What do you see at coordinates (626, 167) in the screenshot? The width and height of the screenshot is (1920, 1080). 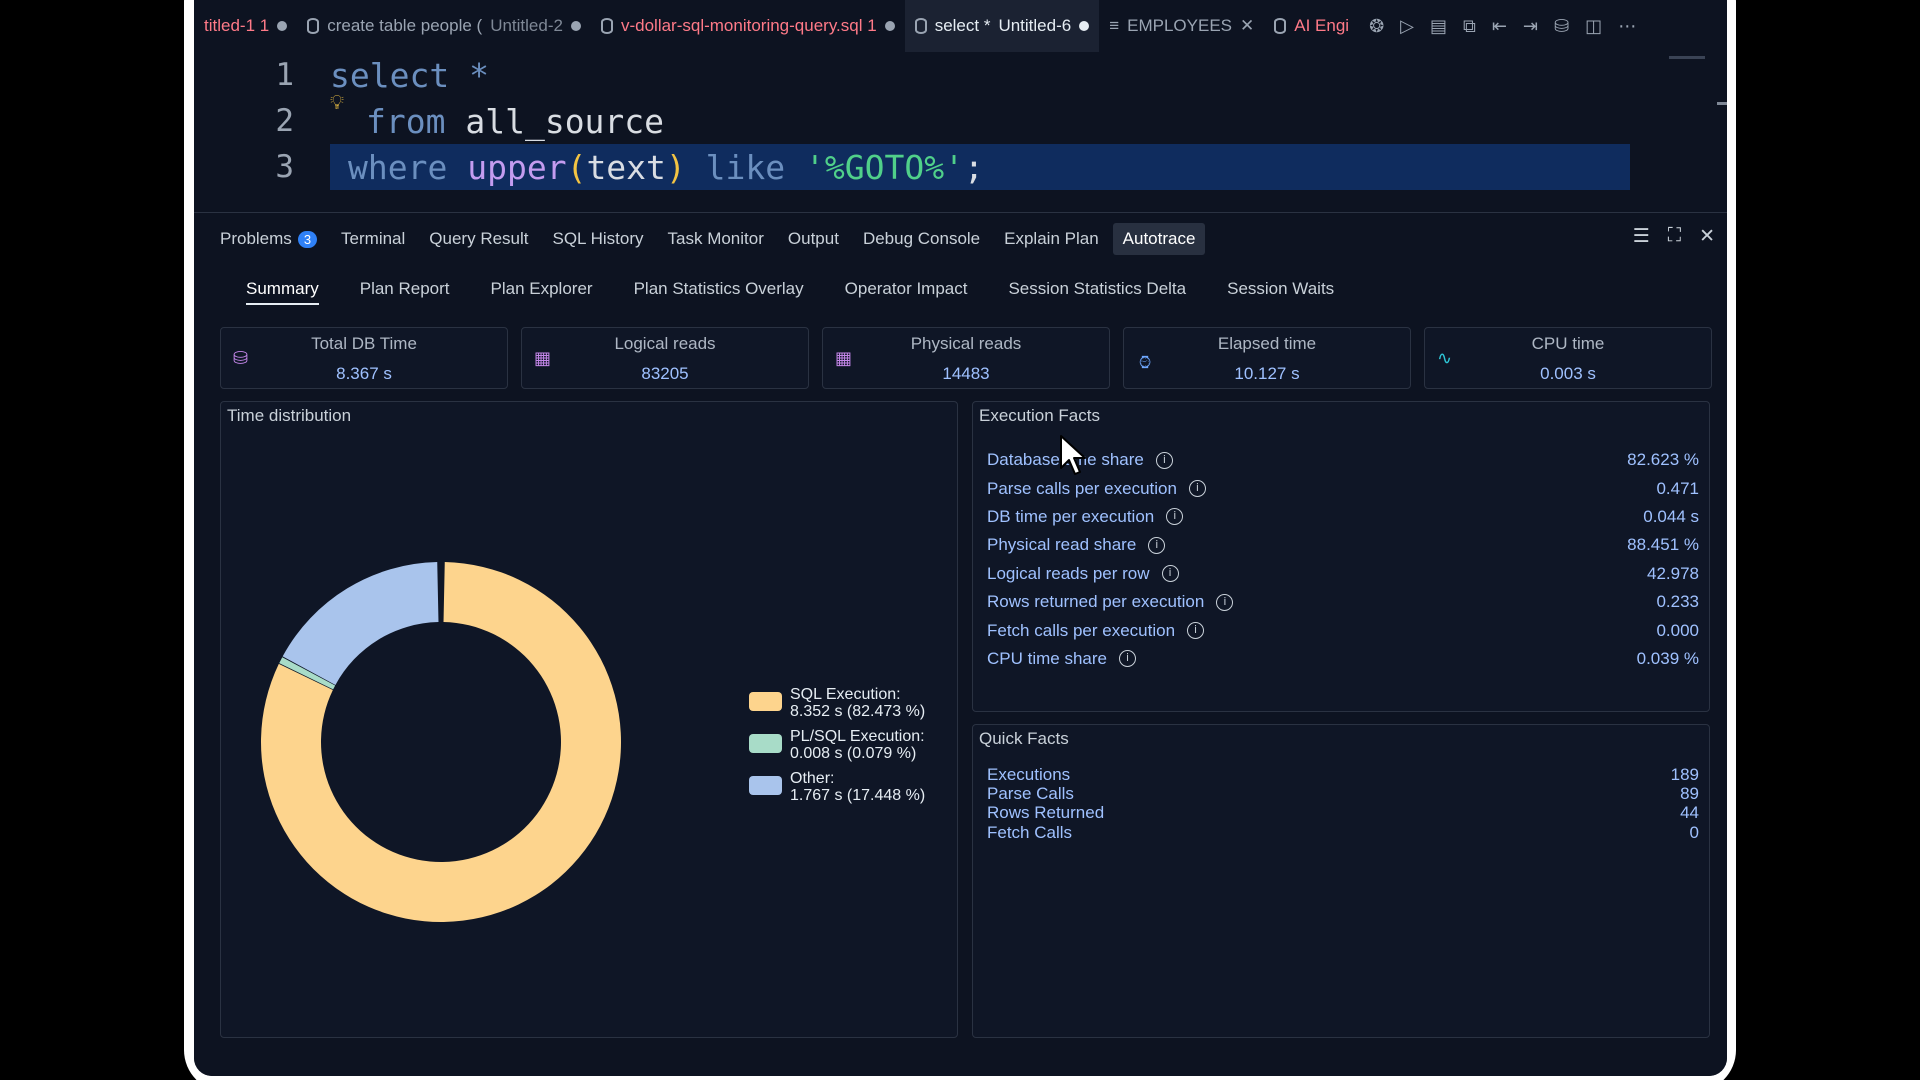 I see `code-token: text` at bounding box center [626, 167].